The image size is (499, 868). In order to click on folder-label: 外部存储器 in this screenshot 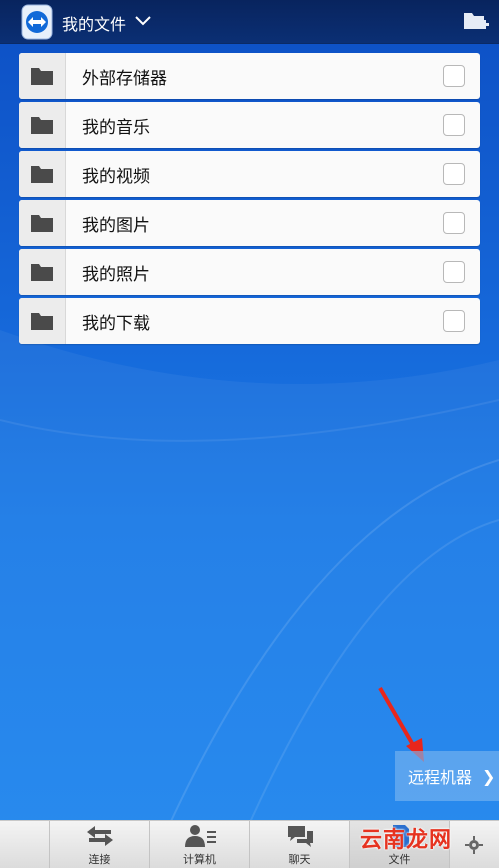, I will do `click(124, 78)`.